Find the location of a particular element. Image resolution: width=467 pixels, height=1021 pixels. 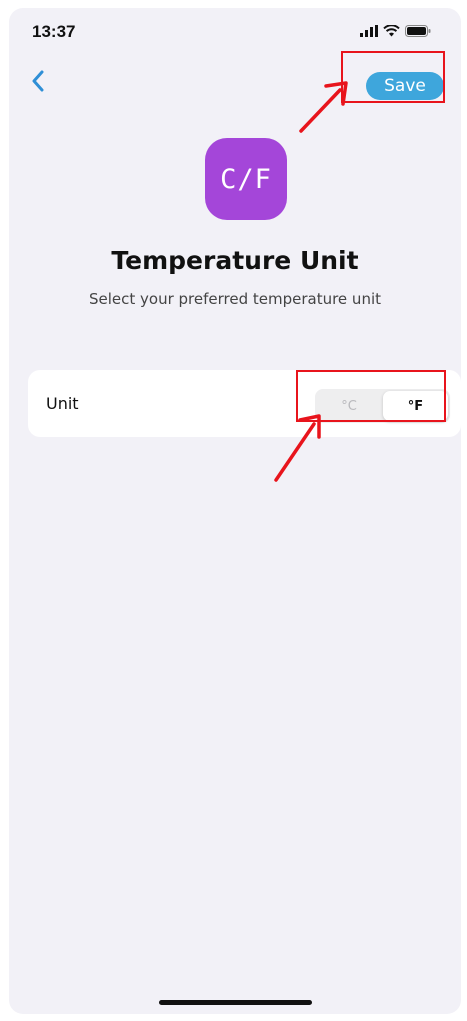

save-highlight-box is located at coordinates (393, 77).